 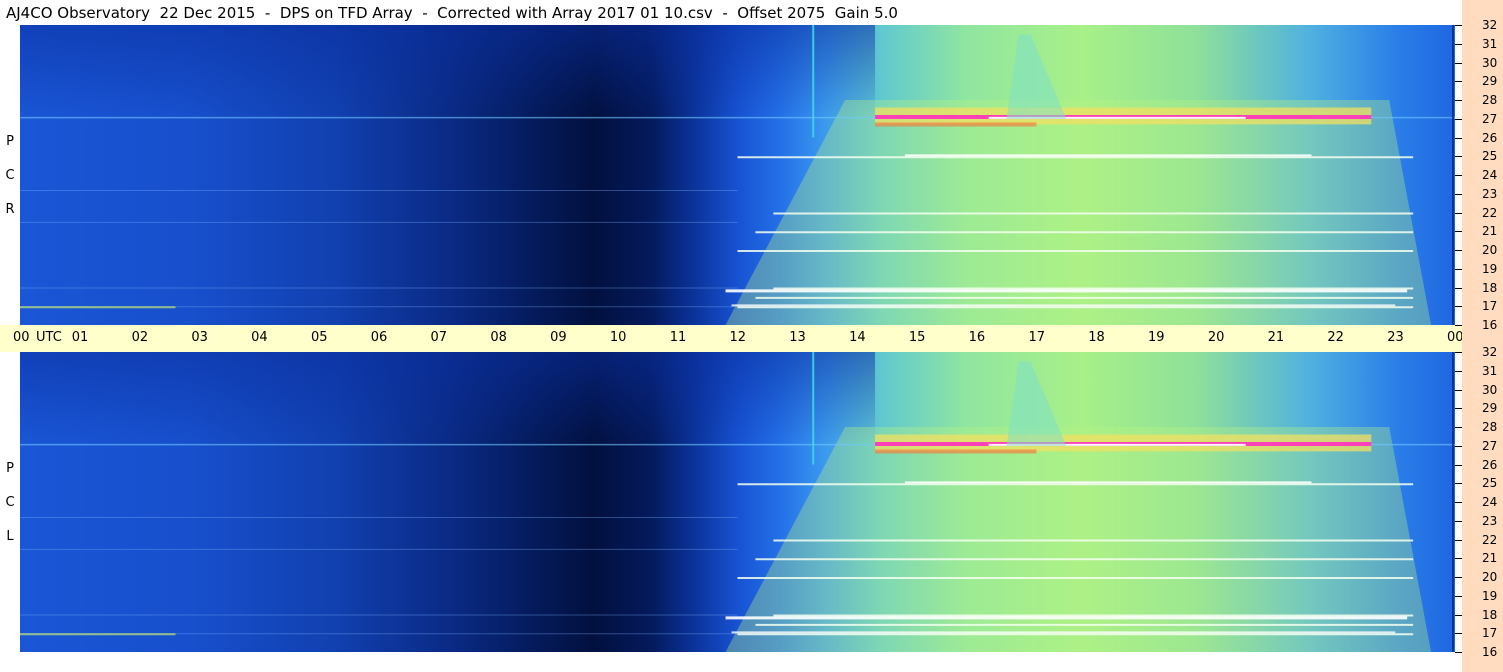 What do you see at coordinates (10, 536) in the screenshot?
I see `bottom-pol-letter-3: L` at bounding box center [10, 536].